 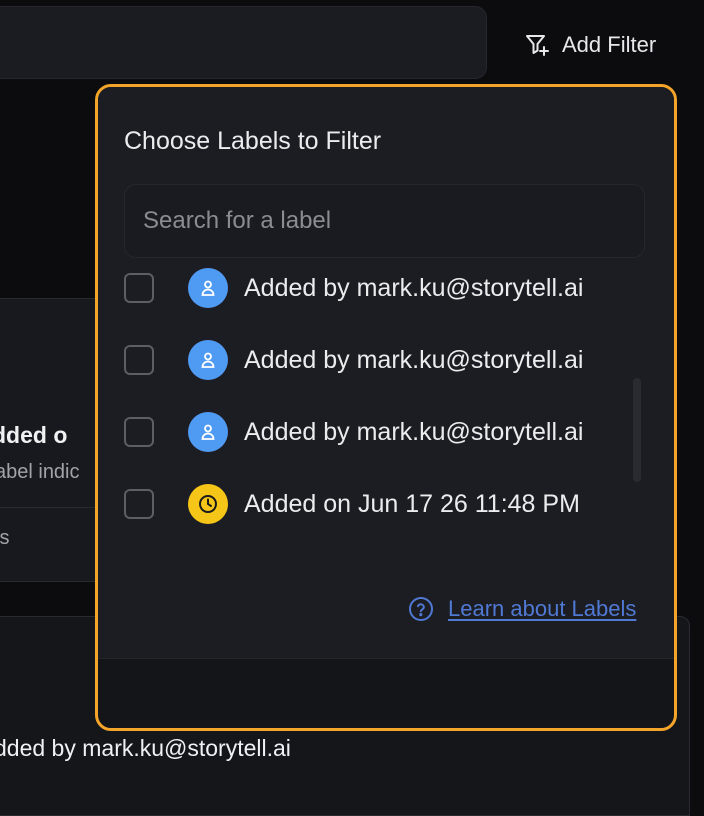 What do you see at coordinates (208, 504) in the screenshot?
I see `clock-icon` at bounding box center [208, 504].